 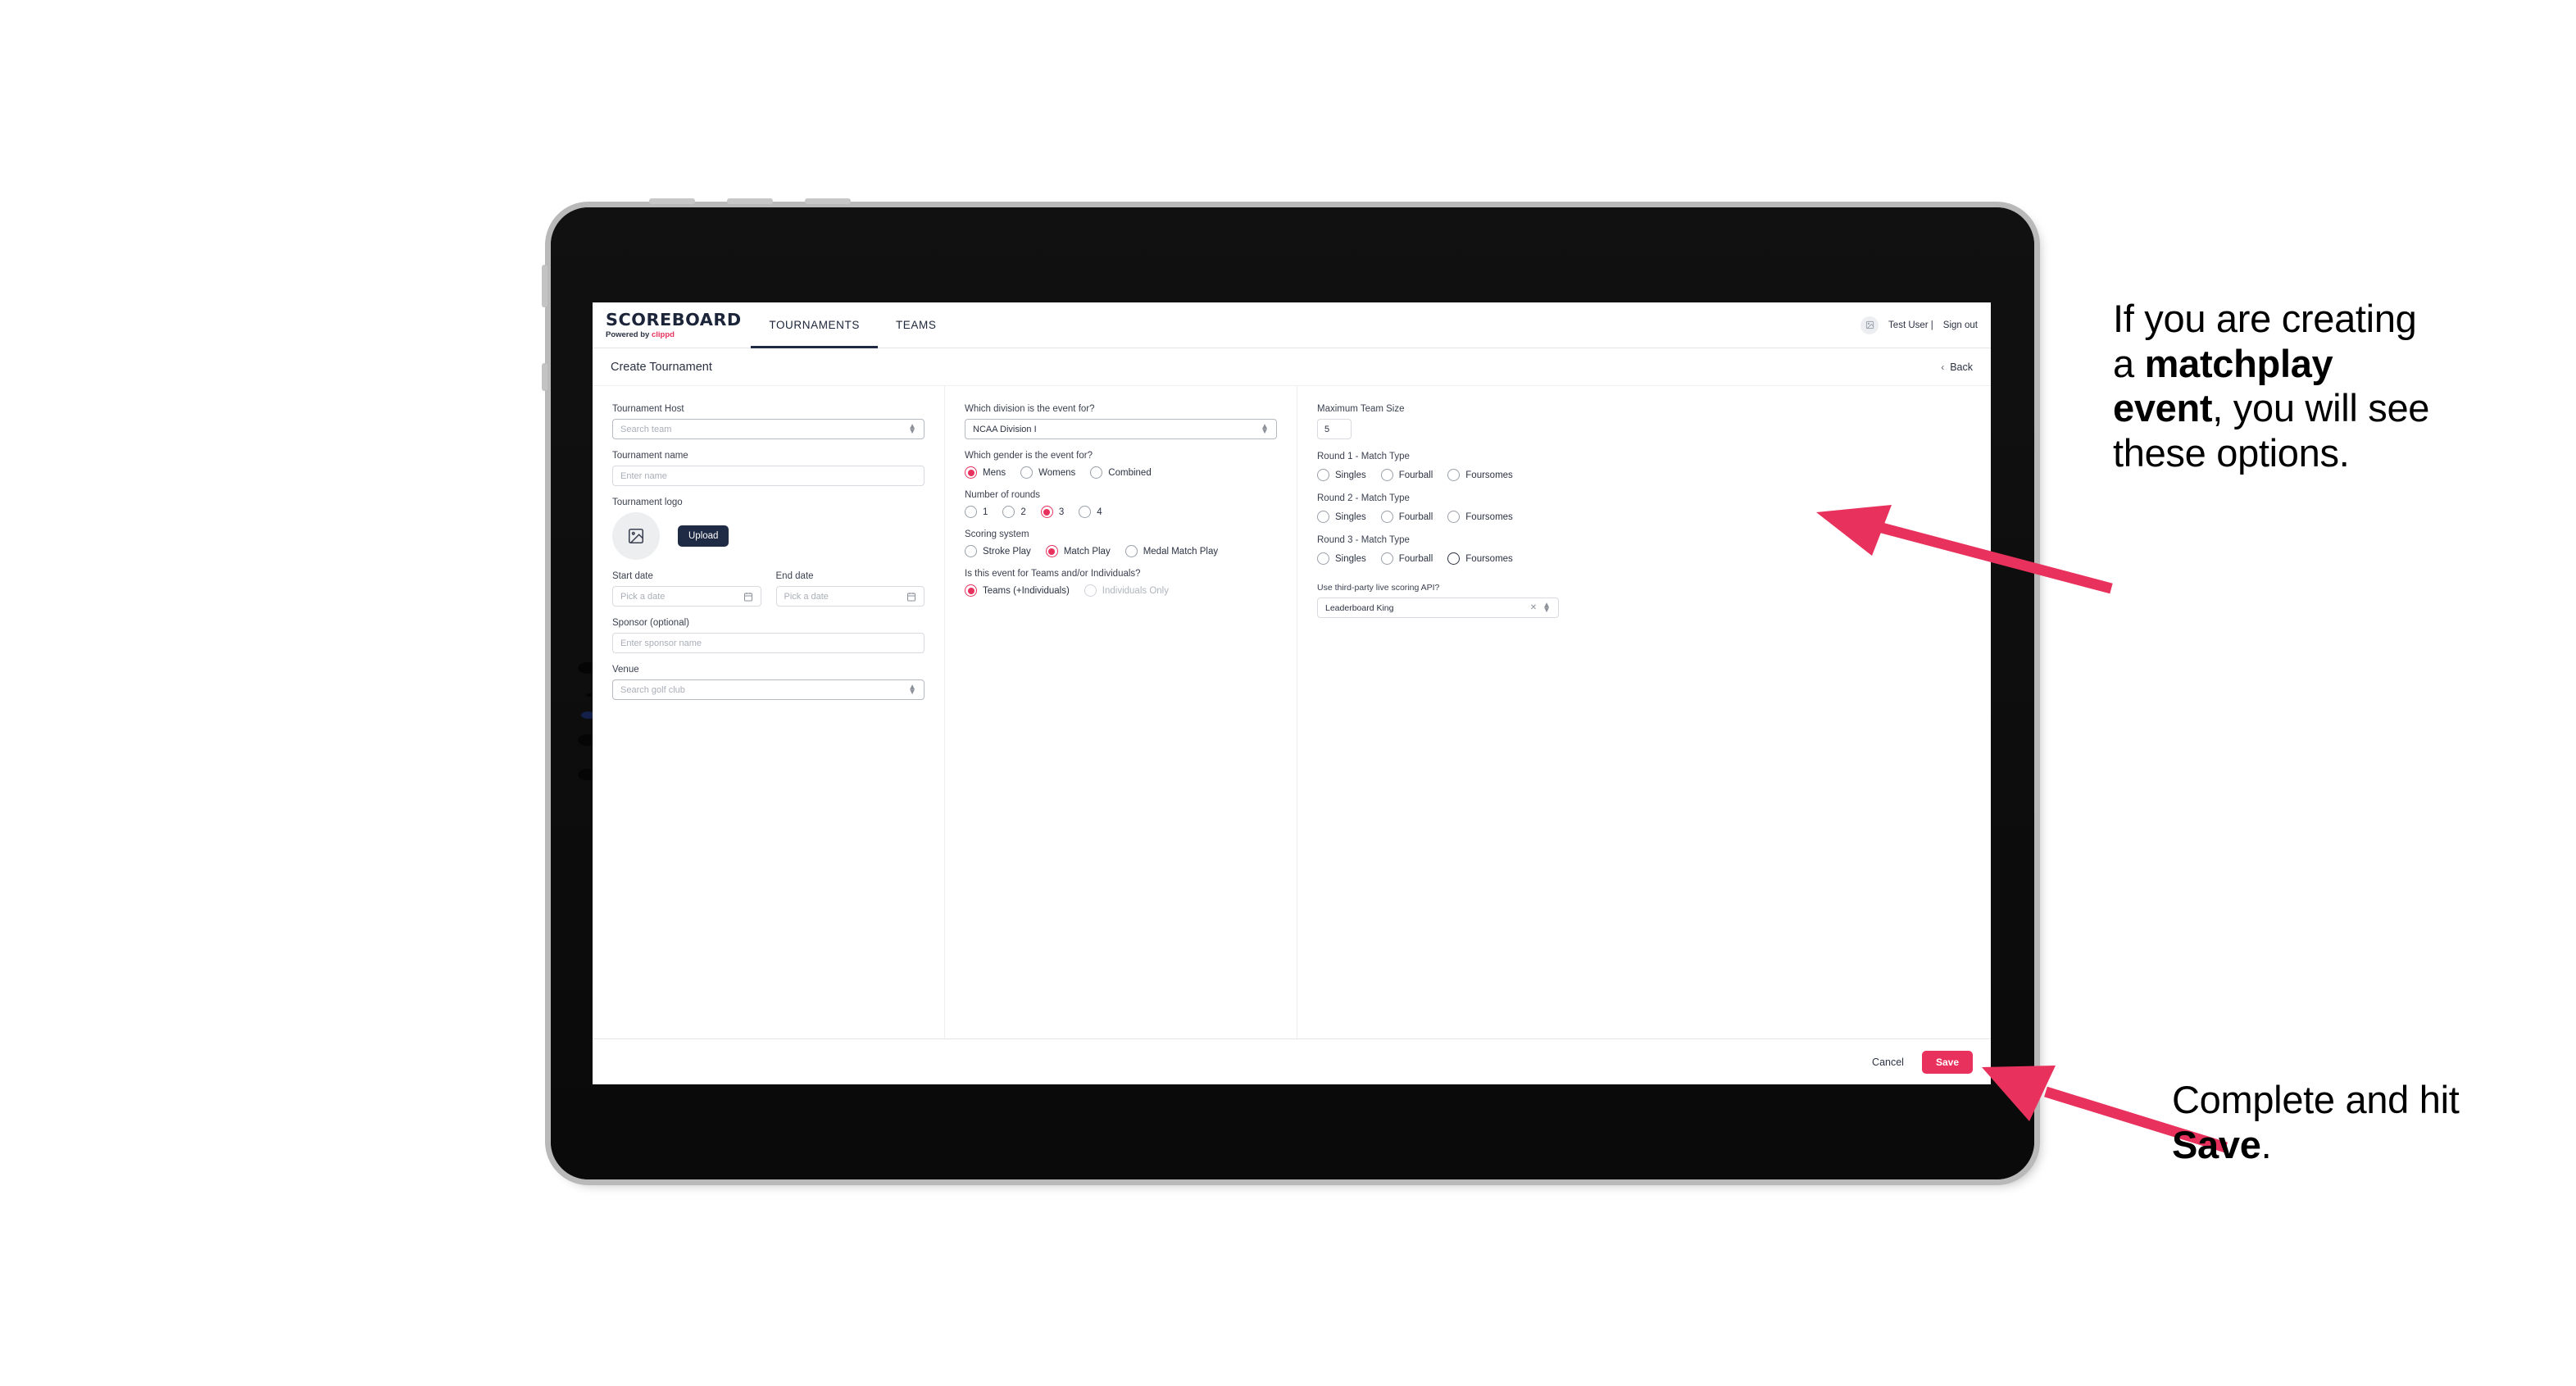 What do you see at coordinates (1533, 607) in the screenshot?
I see `clear-icon: ✕` at bounding box center [1533, 607].